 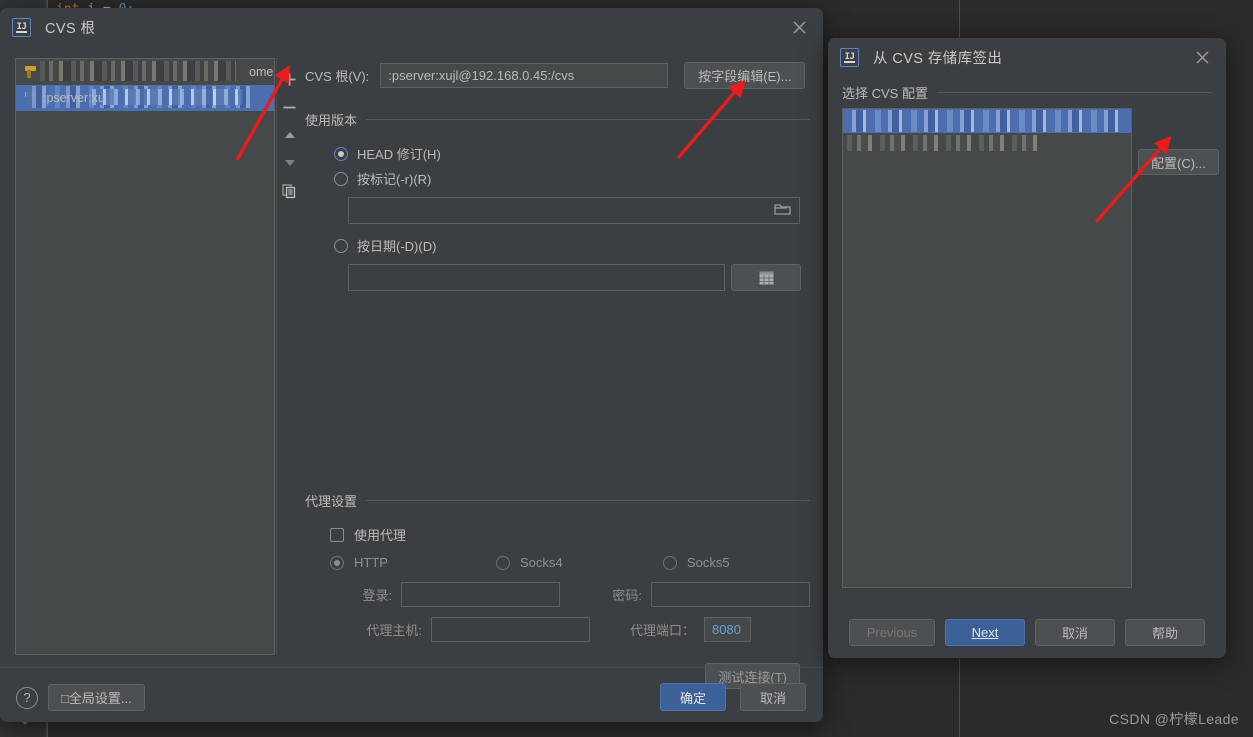 I want to click on checkout-footer: Previous Next 取消 帮助, so click(x=1027, y=632).